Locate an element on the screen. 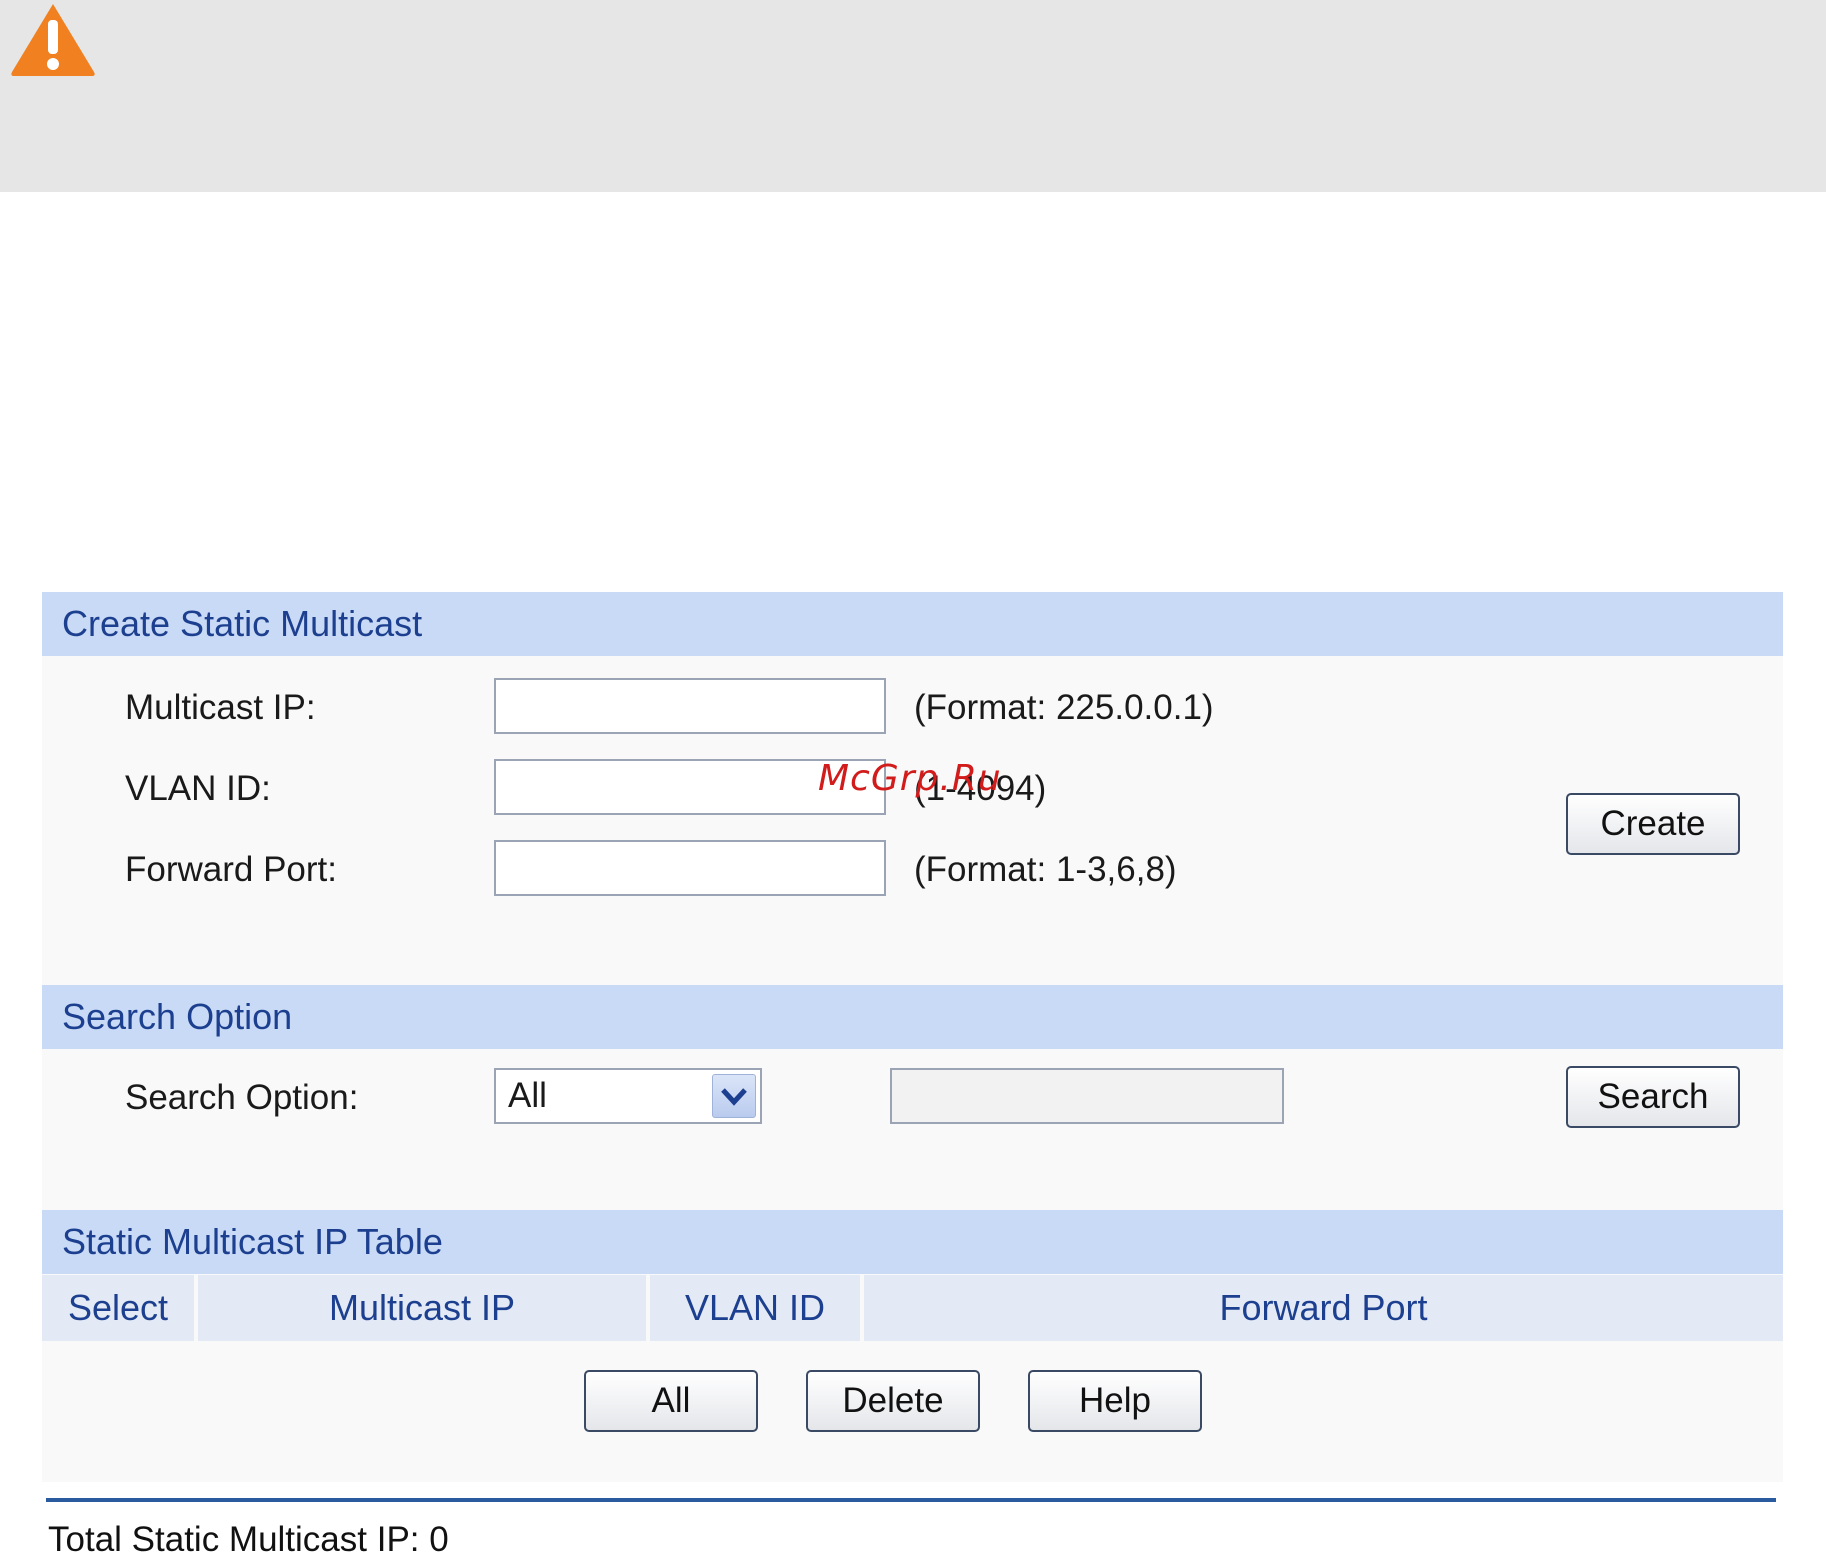 The width and height of the screenshot is (1826, 1560). search-button: Search is located at coordinates (1653, 1097).